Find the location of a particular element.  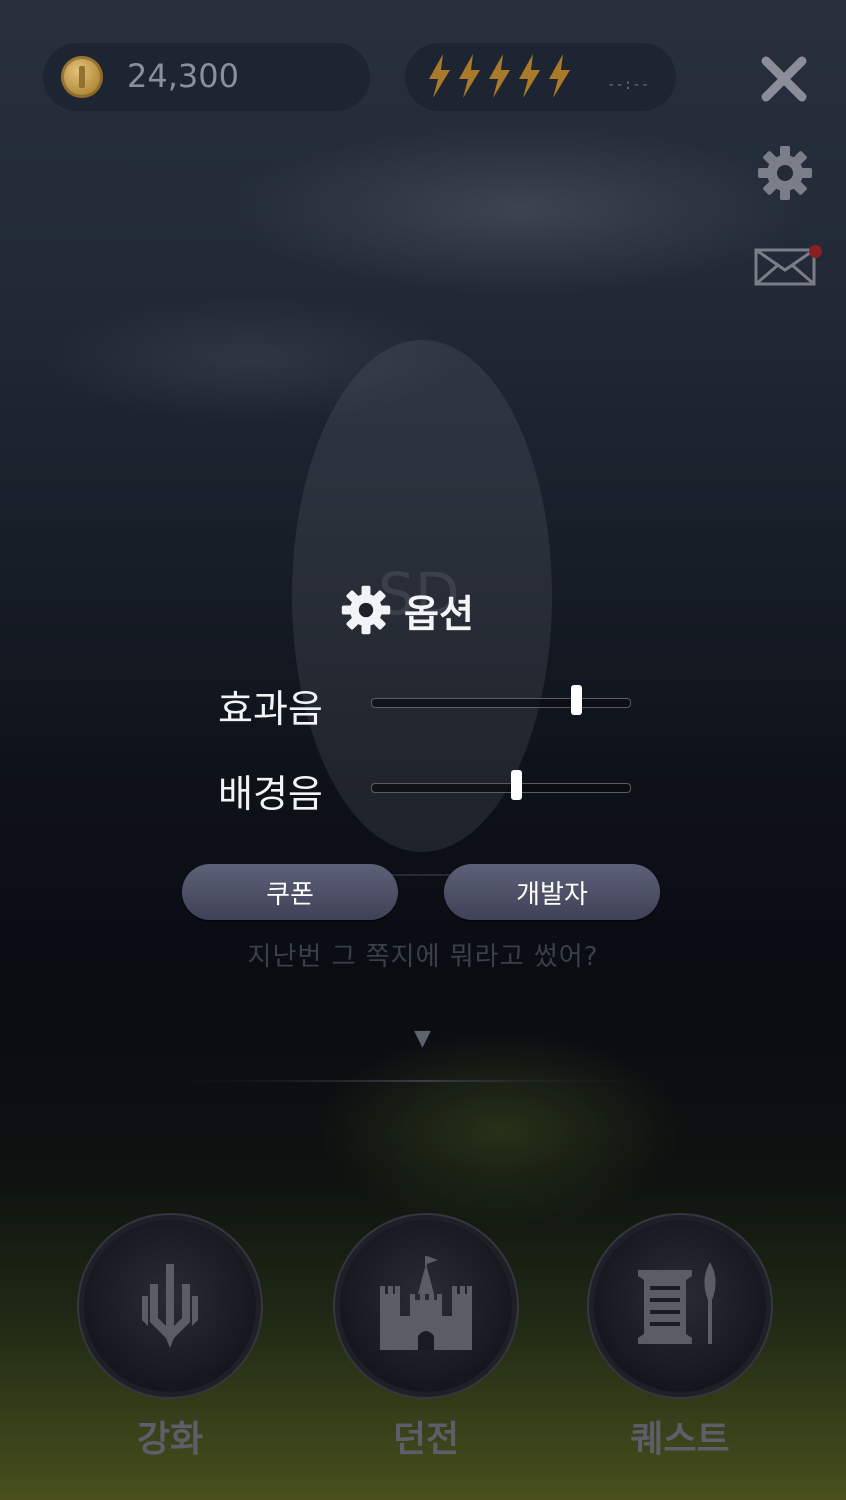

castle-icon is located at coordinates (426, 1303).